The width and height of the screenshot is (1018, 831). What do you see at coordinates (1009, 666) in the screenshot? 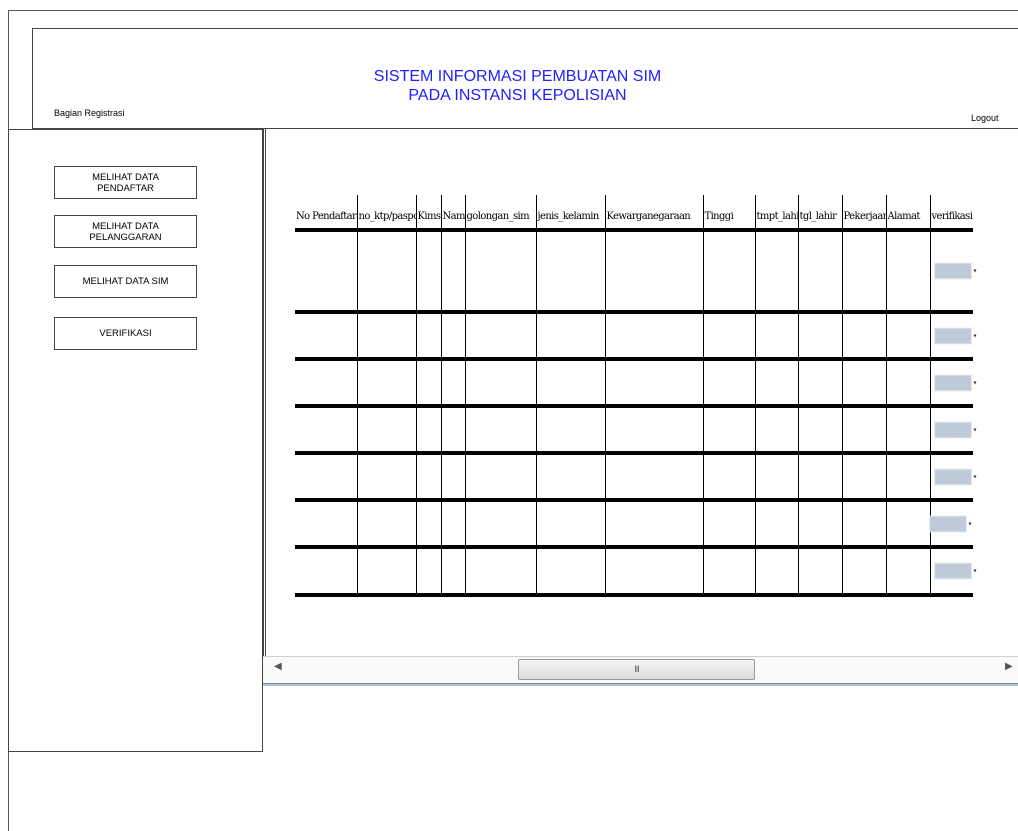
I see `scroll-right-icon: ▶` at bounding box center [1009, 666].